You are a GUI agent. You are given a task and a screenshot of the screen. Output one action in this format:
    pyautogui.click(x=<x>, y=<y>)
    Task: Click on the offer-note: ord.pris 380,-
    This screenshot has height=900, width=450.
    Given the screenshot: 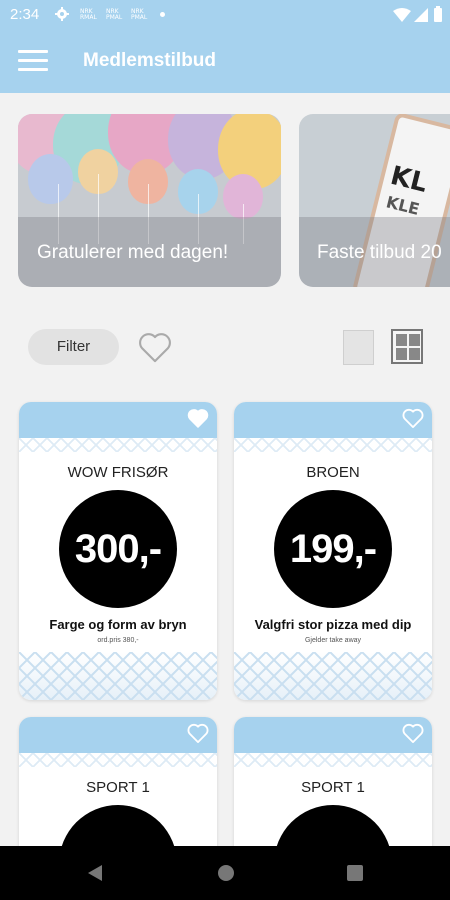 What is the action you would take?
    pyautogui.click(x=118, y=640)
    